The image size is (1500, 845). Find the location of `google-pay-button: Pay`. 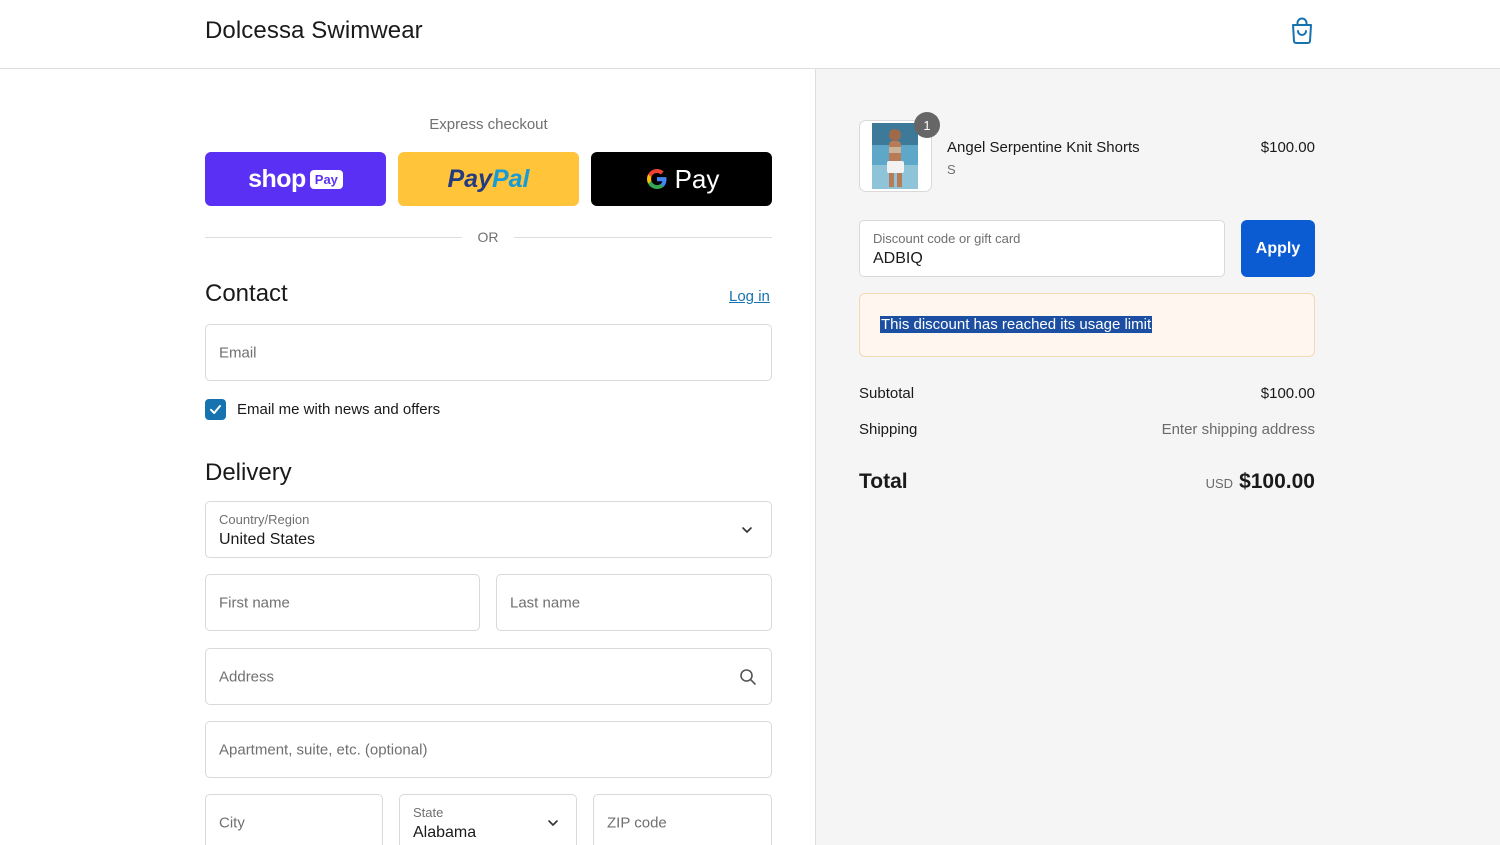

google-pay-button: Pay is located at coordinates (681, 179).